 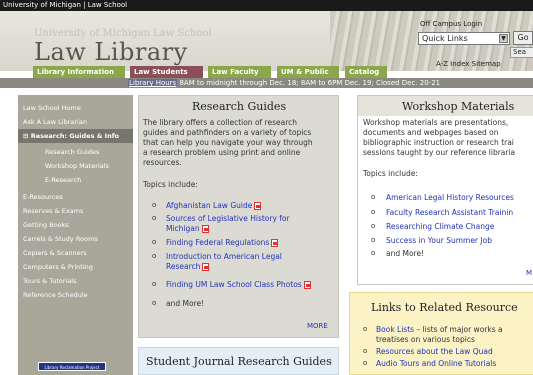 I want to click on tab-library-information: Library Information, so click(x=79, y=72).